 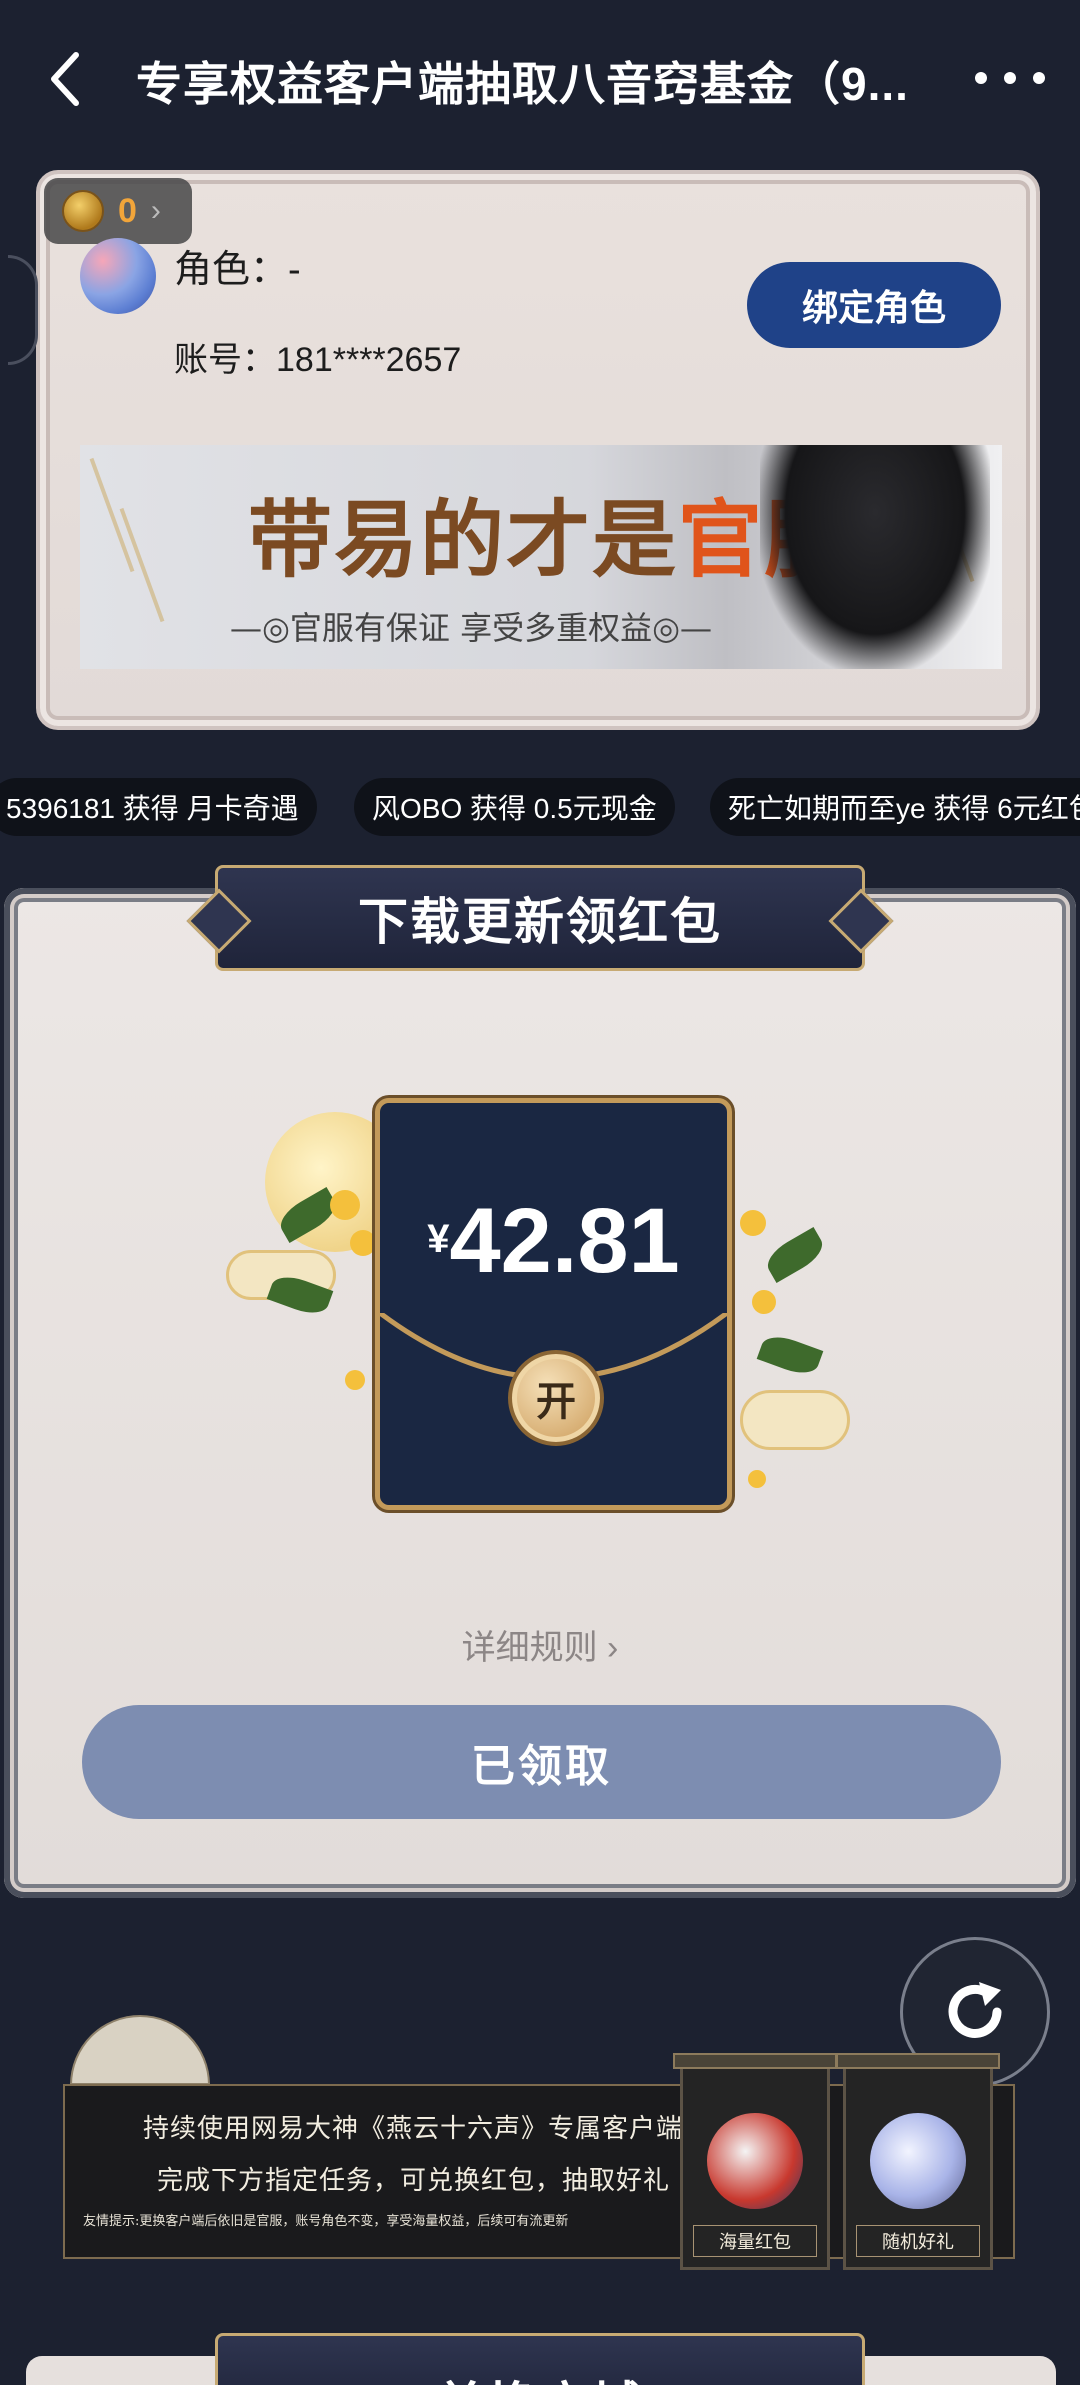 I want to click on reward-random-gift: 随机好礼, so click(x=918, y=2161).